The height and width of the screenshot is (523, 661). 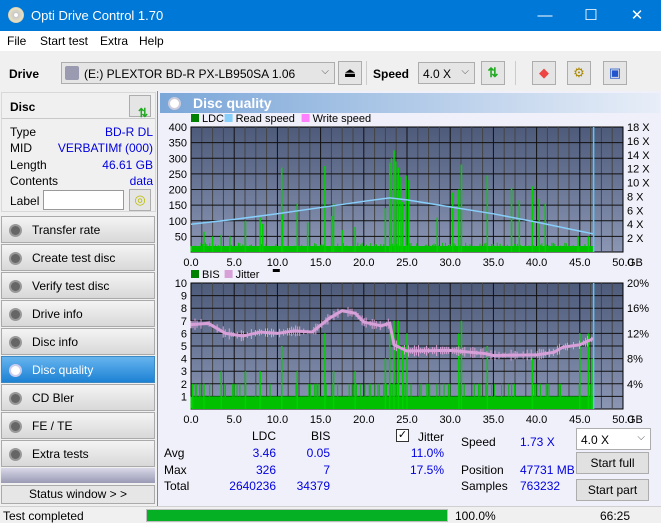 I want to click on y2-tick-label: 4%, so click(x=635, y=385).